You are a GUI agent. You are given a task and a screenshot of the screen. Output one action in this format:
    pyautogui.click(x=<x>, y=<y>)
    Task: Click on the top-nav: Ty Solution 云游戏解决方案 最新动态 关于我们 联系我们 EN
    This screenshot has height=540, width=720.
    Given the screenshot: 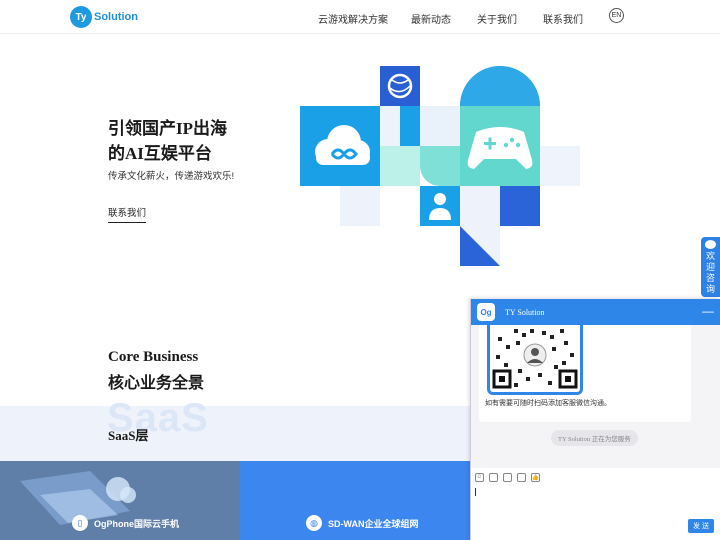 What is the action you would take?
    pyautogui.click(x=360, y=17)
    